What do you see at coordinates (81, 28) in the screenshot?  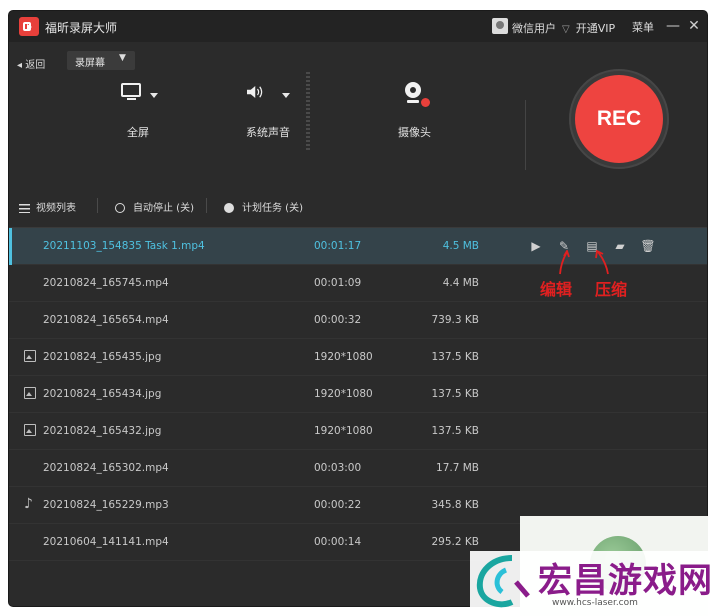 I see `app-title: 福昕录屏大师` at bounding box center [81, 28].